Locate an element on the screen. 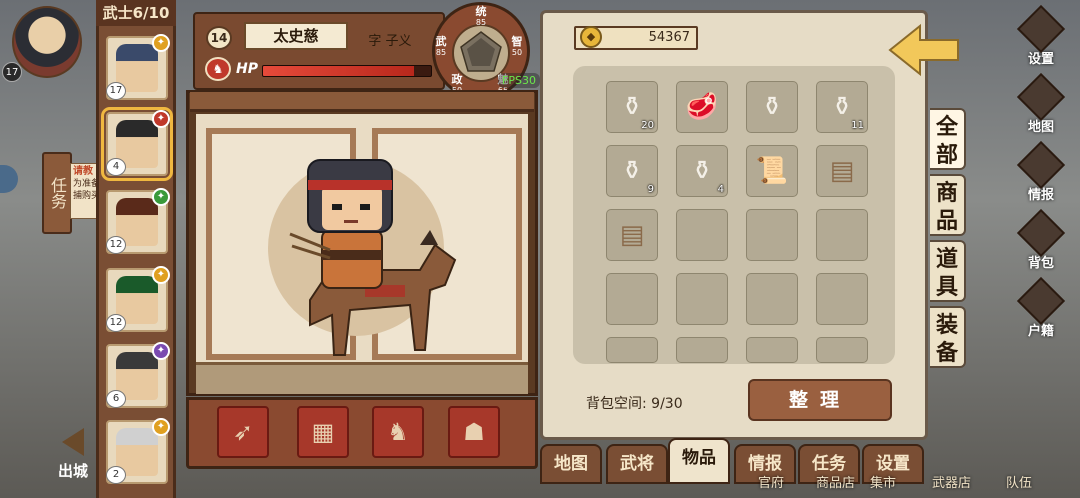 The width and height of the screenshot is (1080, 498). inventory-slot: ⚱ 20 is located at coordinates (632, 107).